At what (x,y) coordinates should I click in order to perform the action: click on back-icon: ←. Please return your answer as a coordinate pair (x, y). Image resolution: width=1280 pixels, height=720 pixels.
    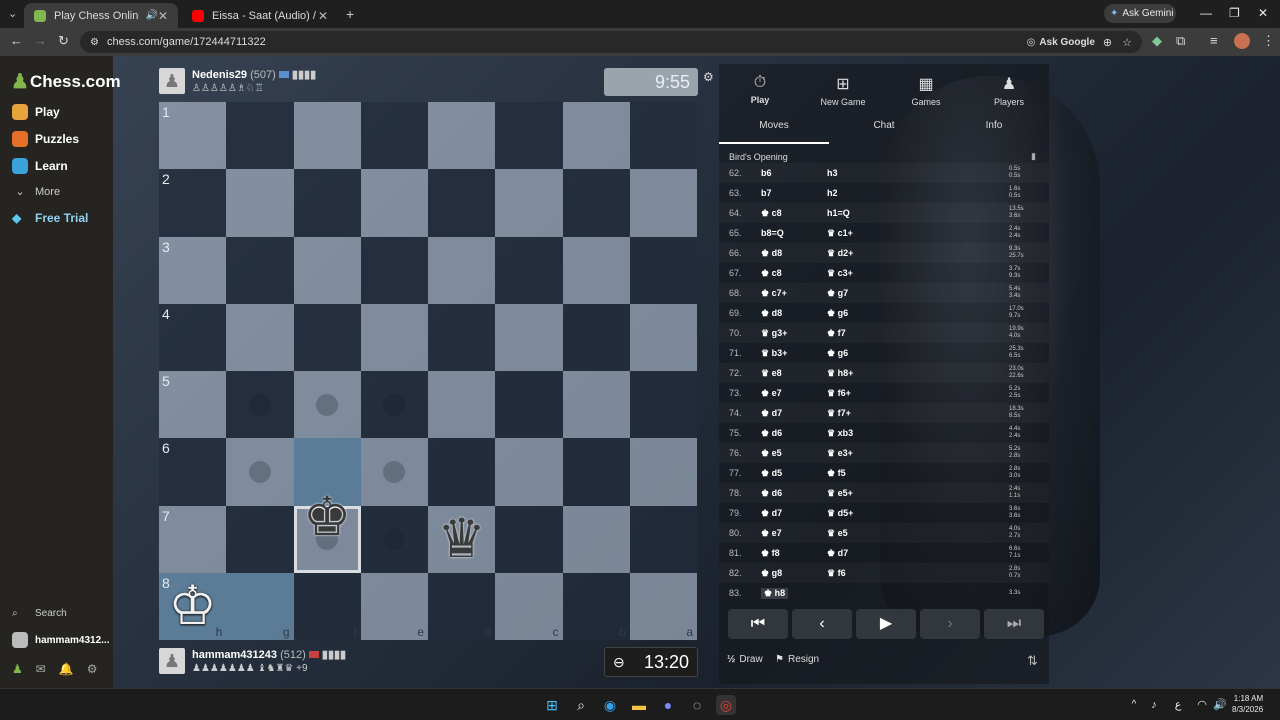
    Looking at the image, I should click on (16, 40).